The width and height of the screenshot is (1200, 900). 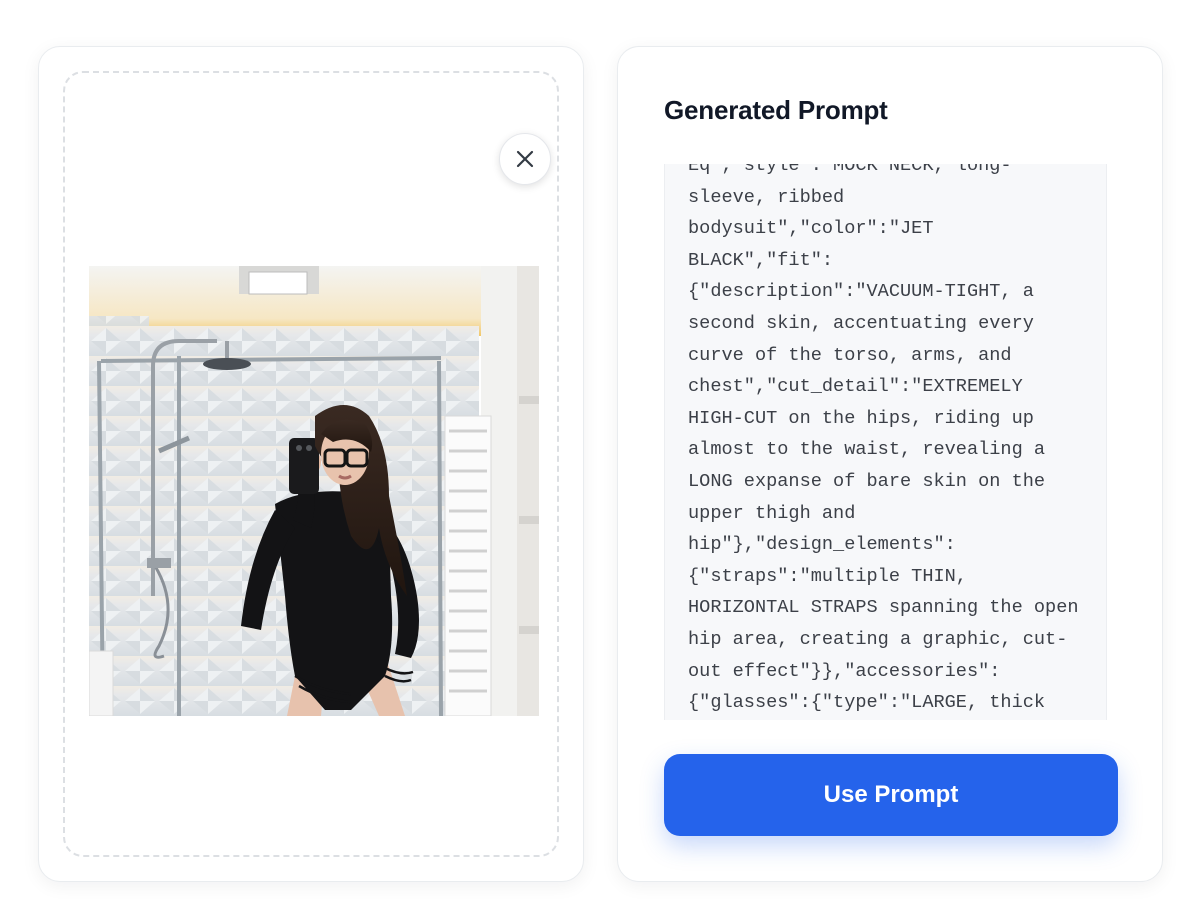 I want to click on close-icon, so click(x=525, y=159).